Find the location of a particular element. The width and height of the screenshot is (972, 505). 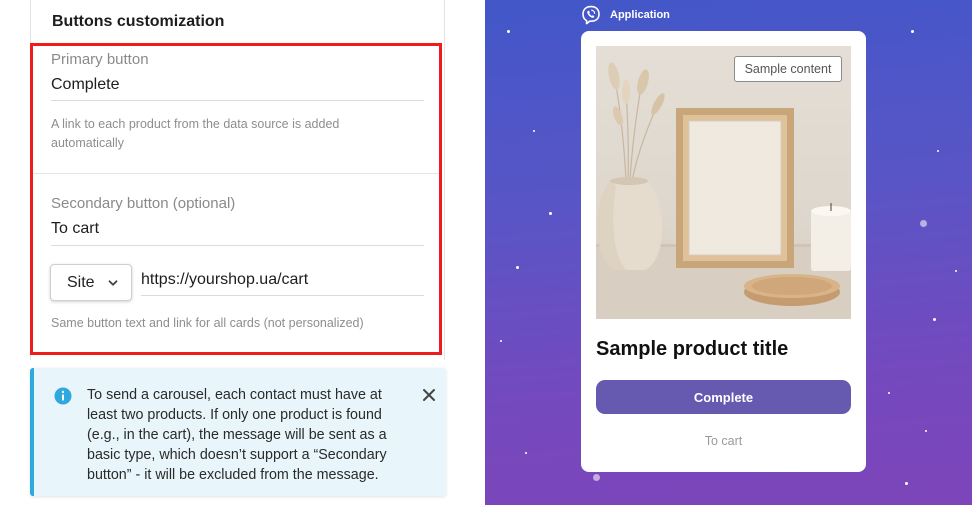

link-type-value: Site is located at coordinates (81, 282).